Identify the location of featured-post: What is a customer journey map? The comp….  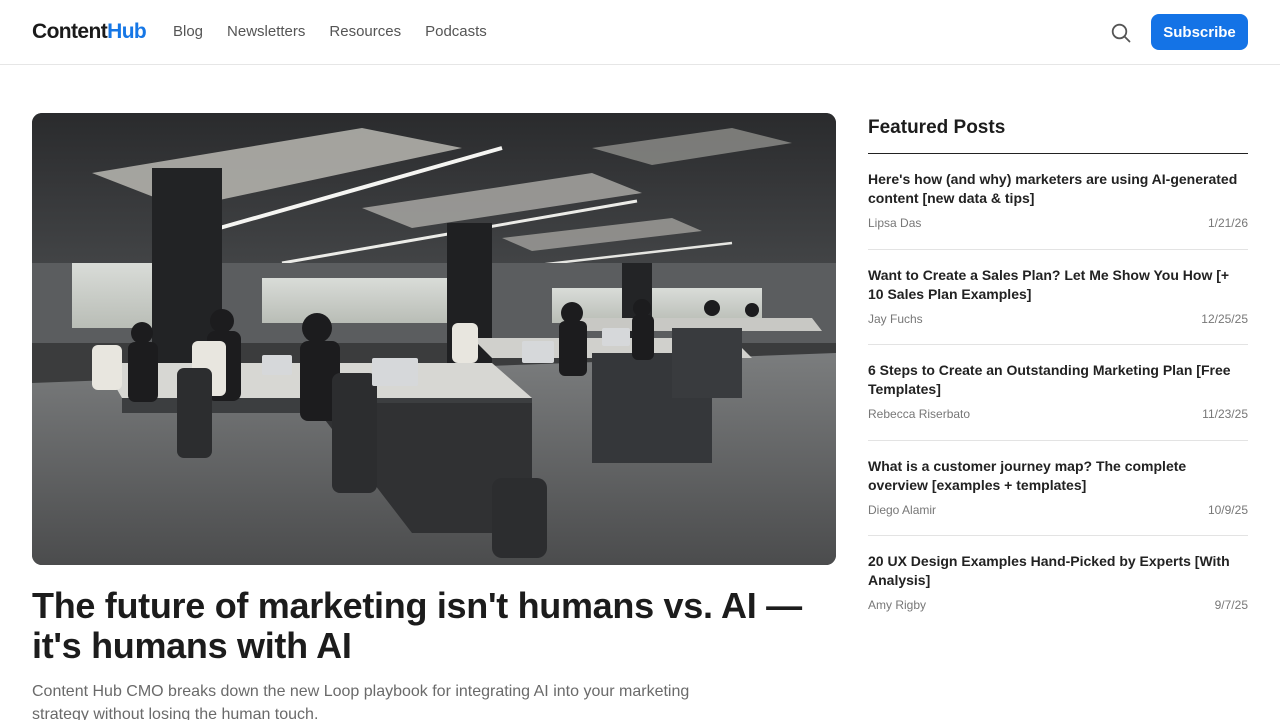
(1058, 488).